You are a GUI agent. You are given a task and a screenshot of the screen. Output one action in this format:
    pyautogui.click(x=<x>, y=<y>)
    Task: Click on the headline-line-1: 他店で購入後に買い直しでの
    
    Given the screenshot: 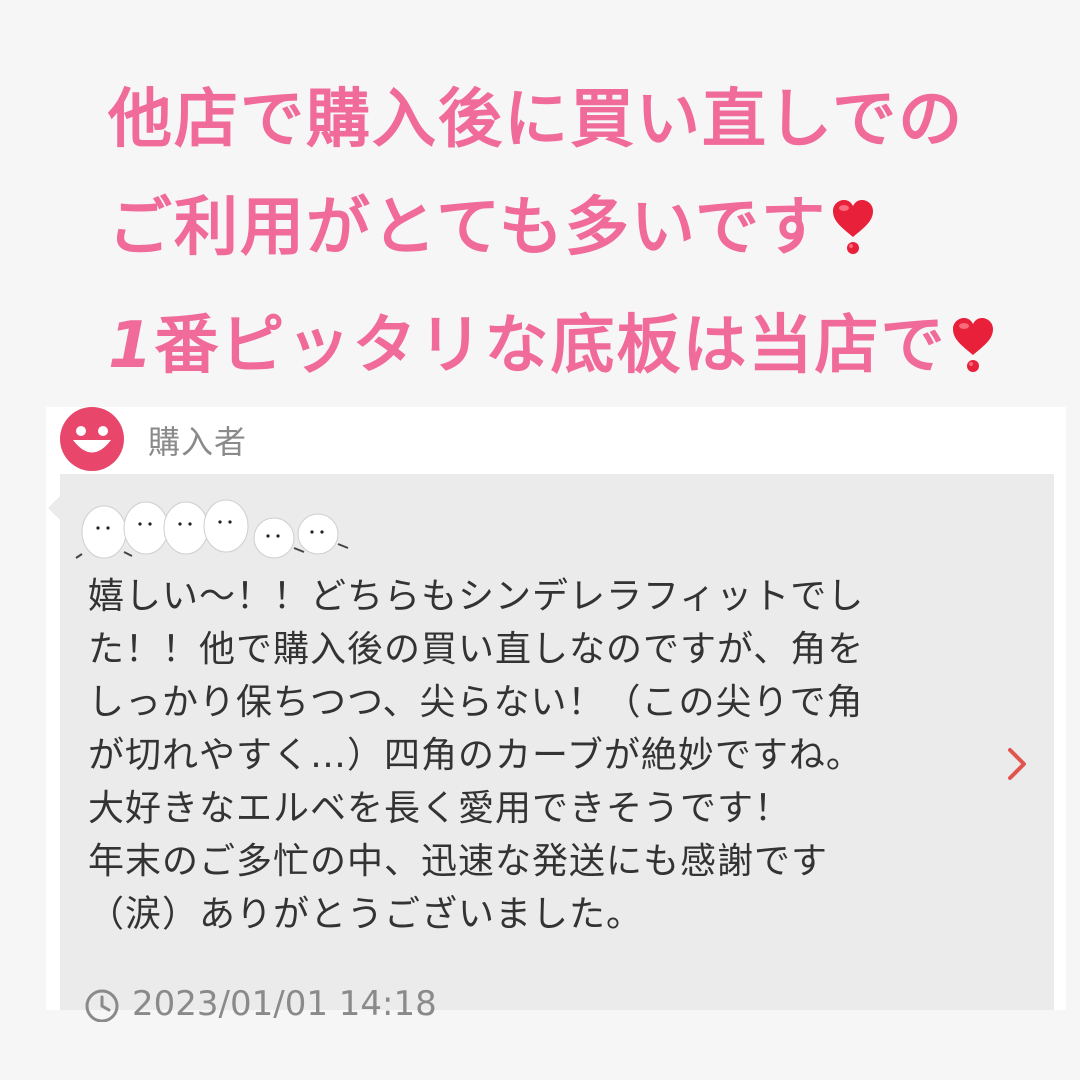 What is the action you would take?
    pyautogui.click(x=536, y=120)
    